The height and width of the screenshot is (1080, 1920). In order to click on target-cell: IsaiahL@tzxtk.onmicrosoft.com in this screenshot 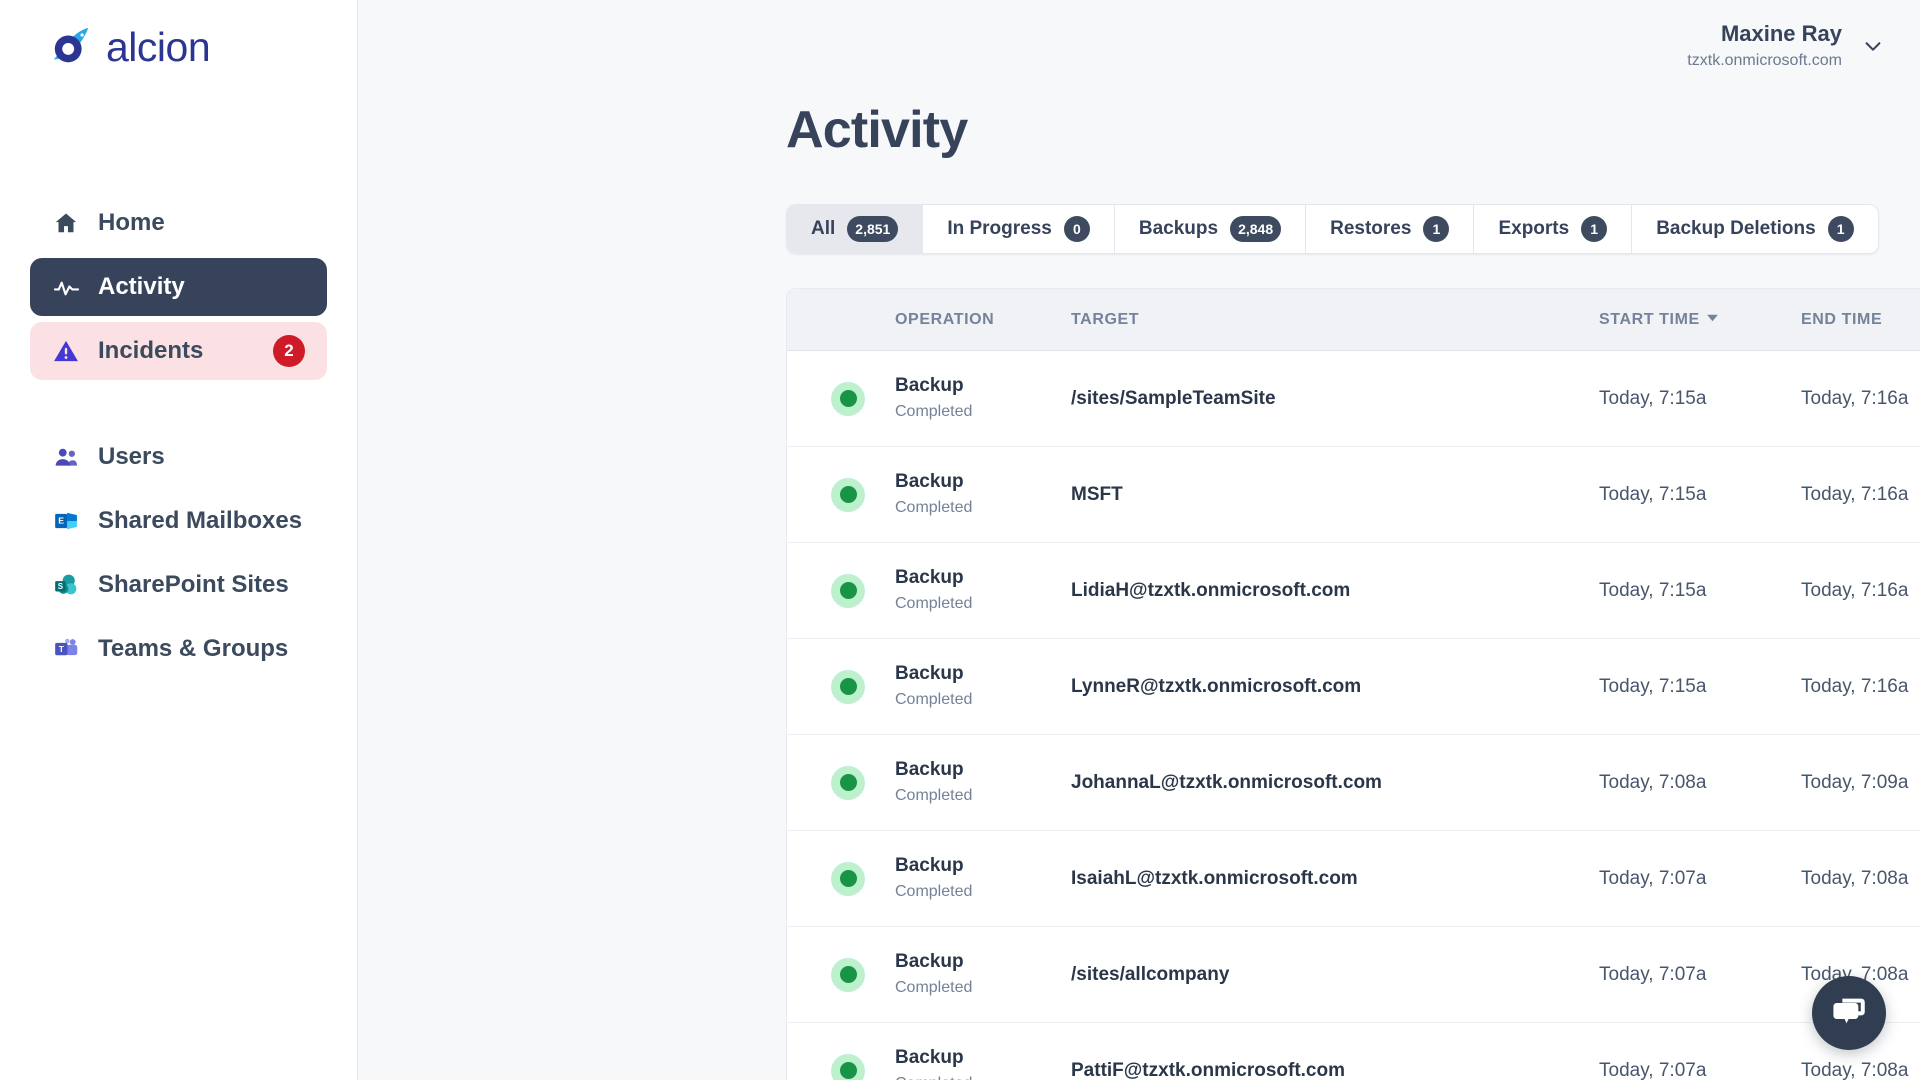, I will do `click(1214, 878)`.